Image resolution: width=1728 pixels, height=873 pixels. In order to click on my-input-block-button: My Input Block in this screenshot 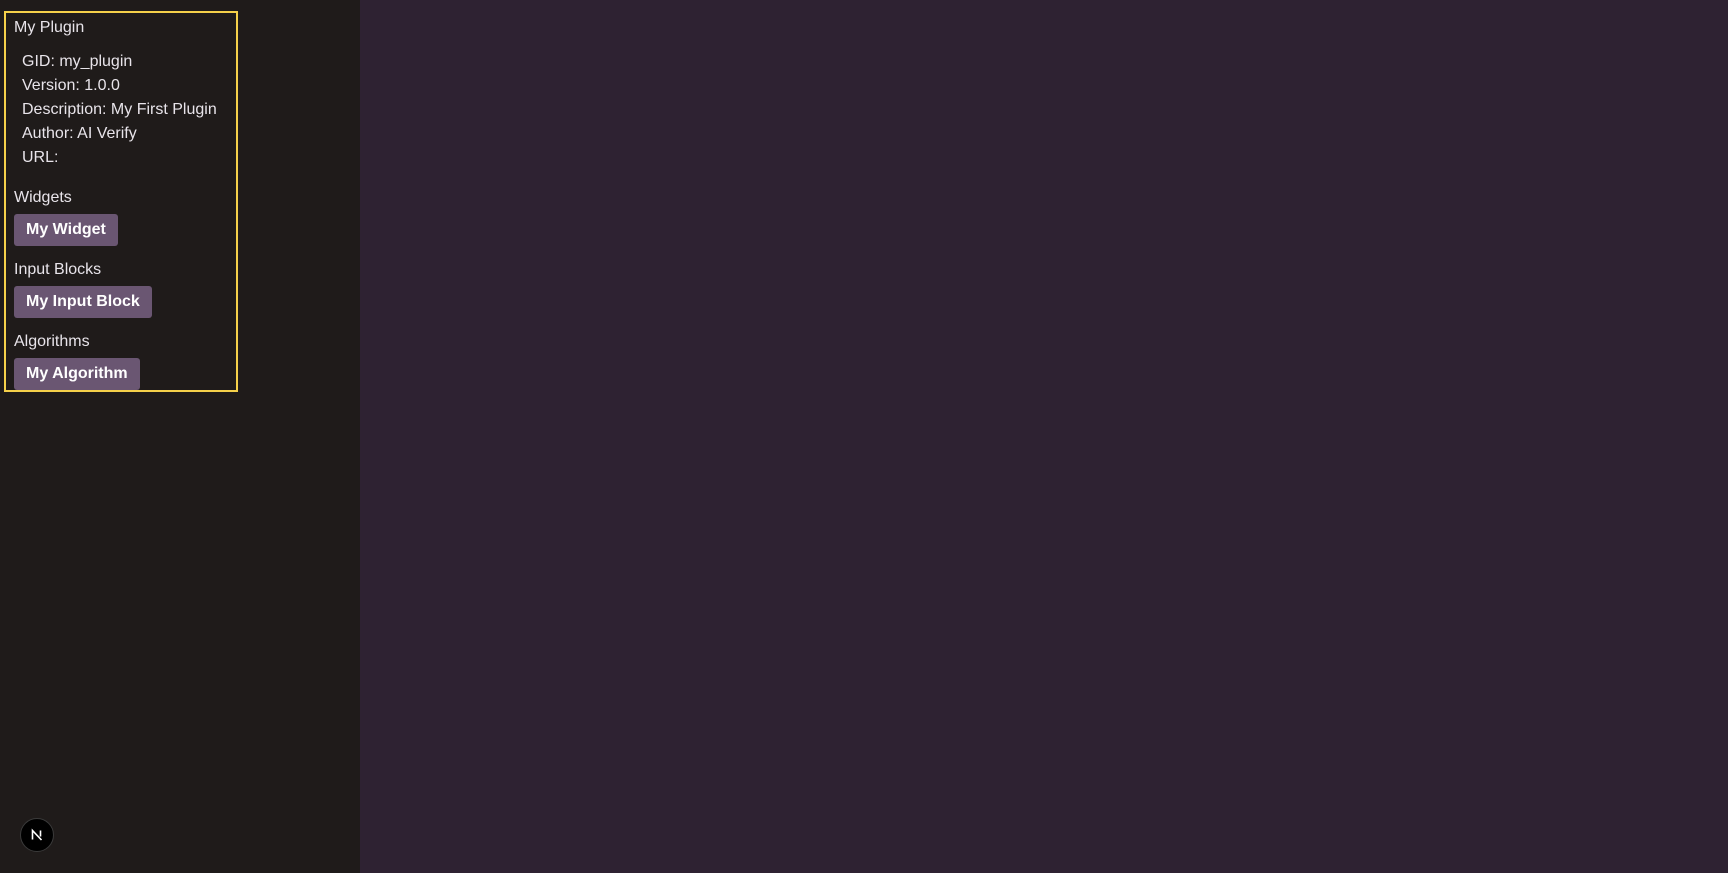, I will do `click(83, 302)`.